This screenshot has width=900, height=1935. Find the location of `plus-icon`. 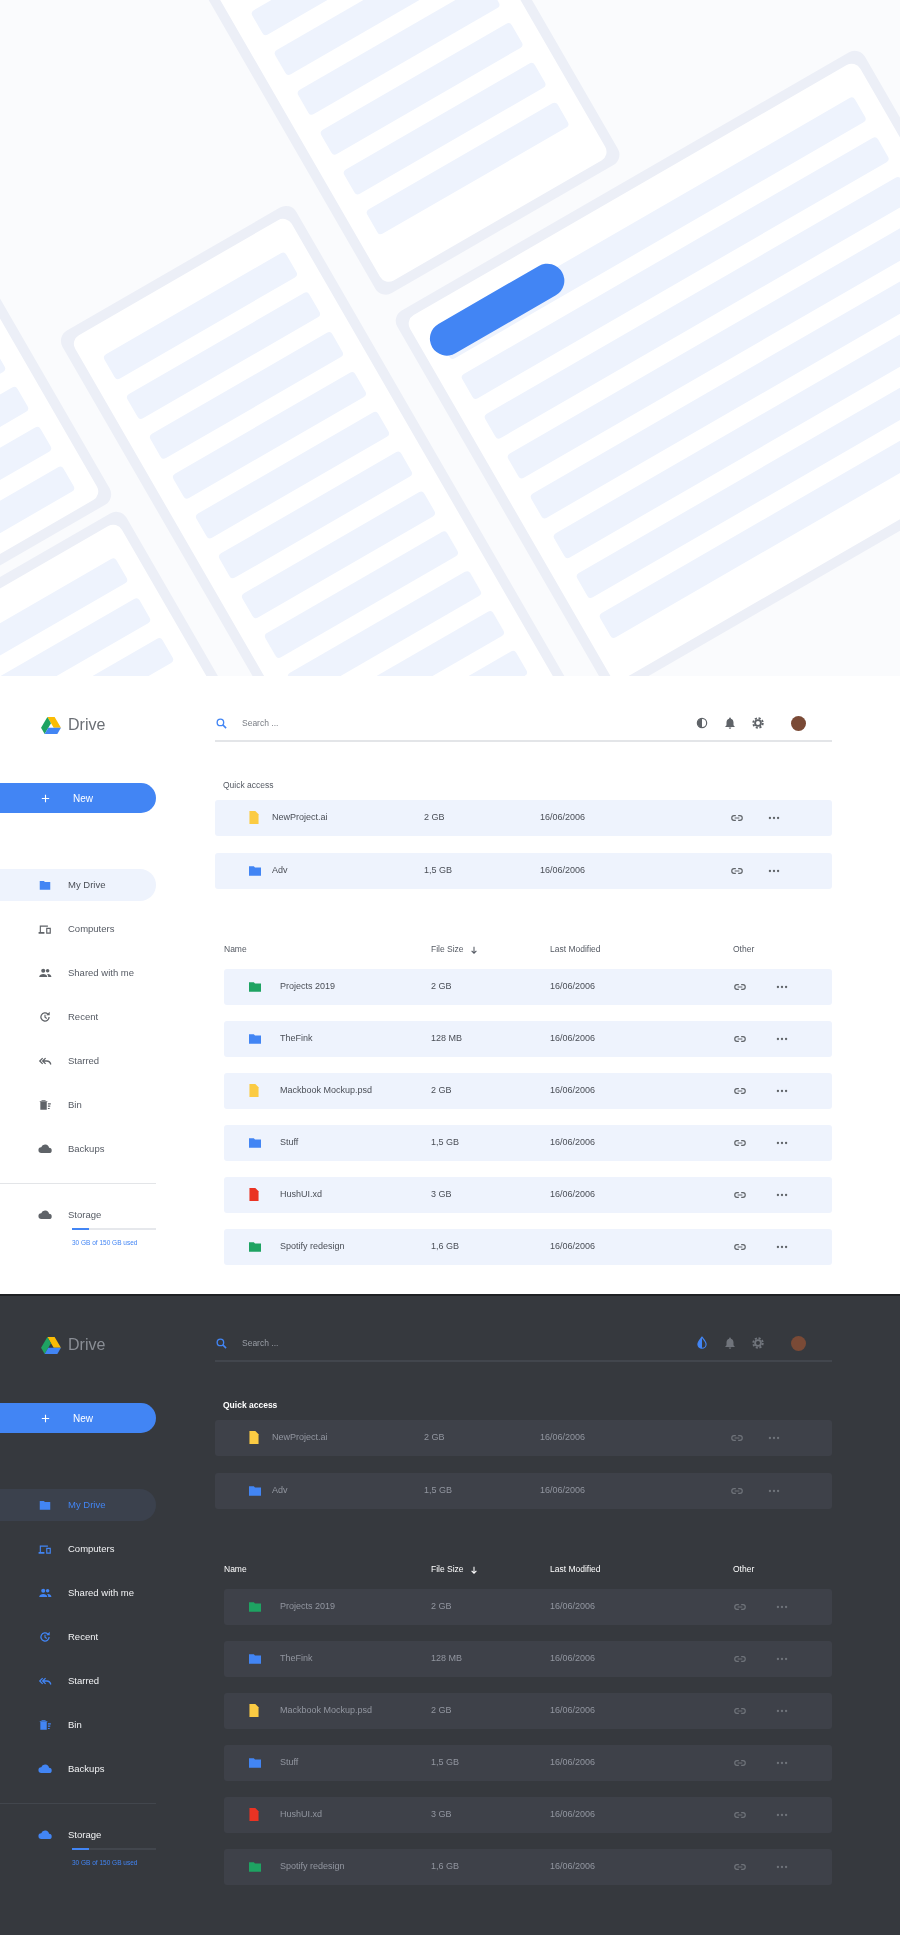

plus-icon is located at coordinates (45, 1418).